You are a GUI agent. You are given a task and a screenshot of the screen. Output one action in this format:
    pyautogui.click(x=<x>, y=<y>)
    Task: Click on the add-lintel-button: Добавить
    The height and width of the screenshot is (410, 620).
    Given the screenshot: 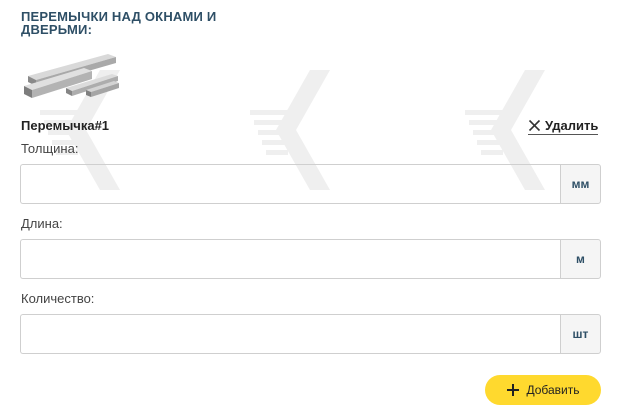 What is the action you would take?
    pyautogui.click(x=543, y=390)
    